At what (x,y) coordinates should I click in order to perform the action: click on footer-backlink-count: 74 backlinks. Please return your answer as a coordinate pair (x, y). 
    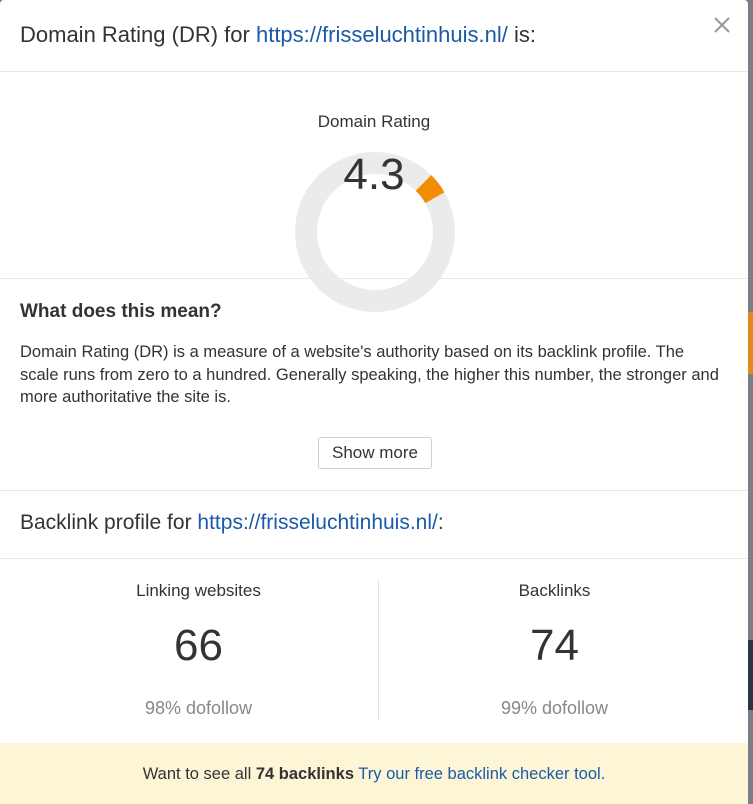
    Looking at the image, I should click on (304, 774).